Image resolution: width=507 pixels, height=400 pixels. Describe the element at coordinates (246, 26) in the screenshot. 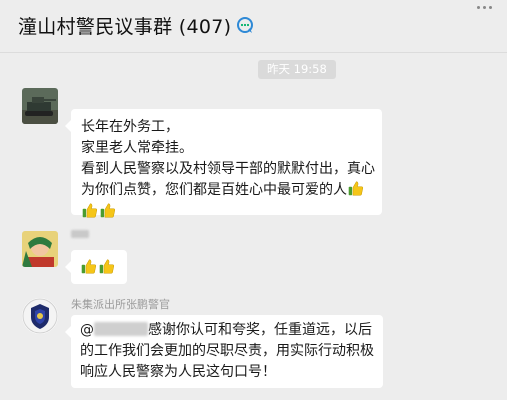

I see `chat-bubble-icon` at that location.